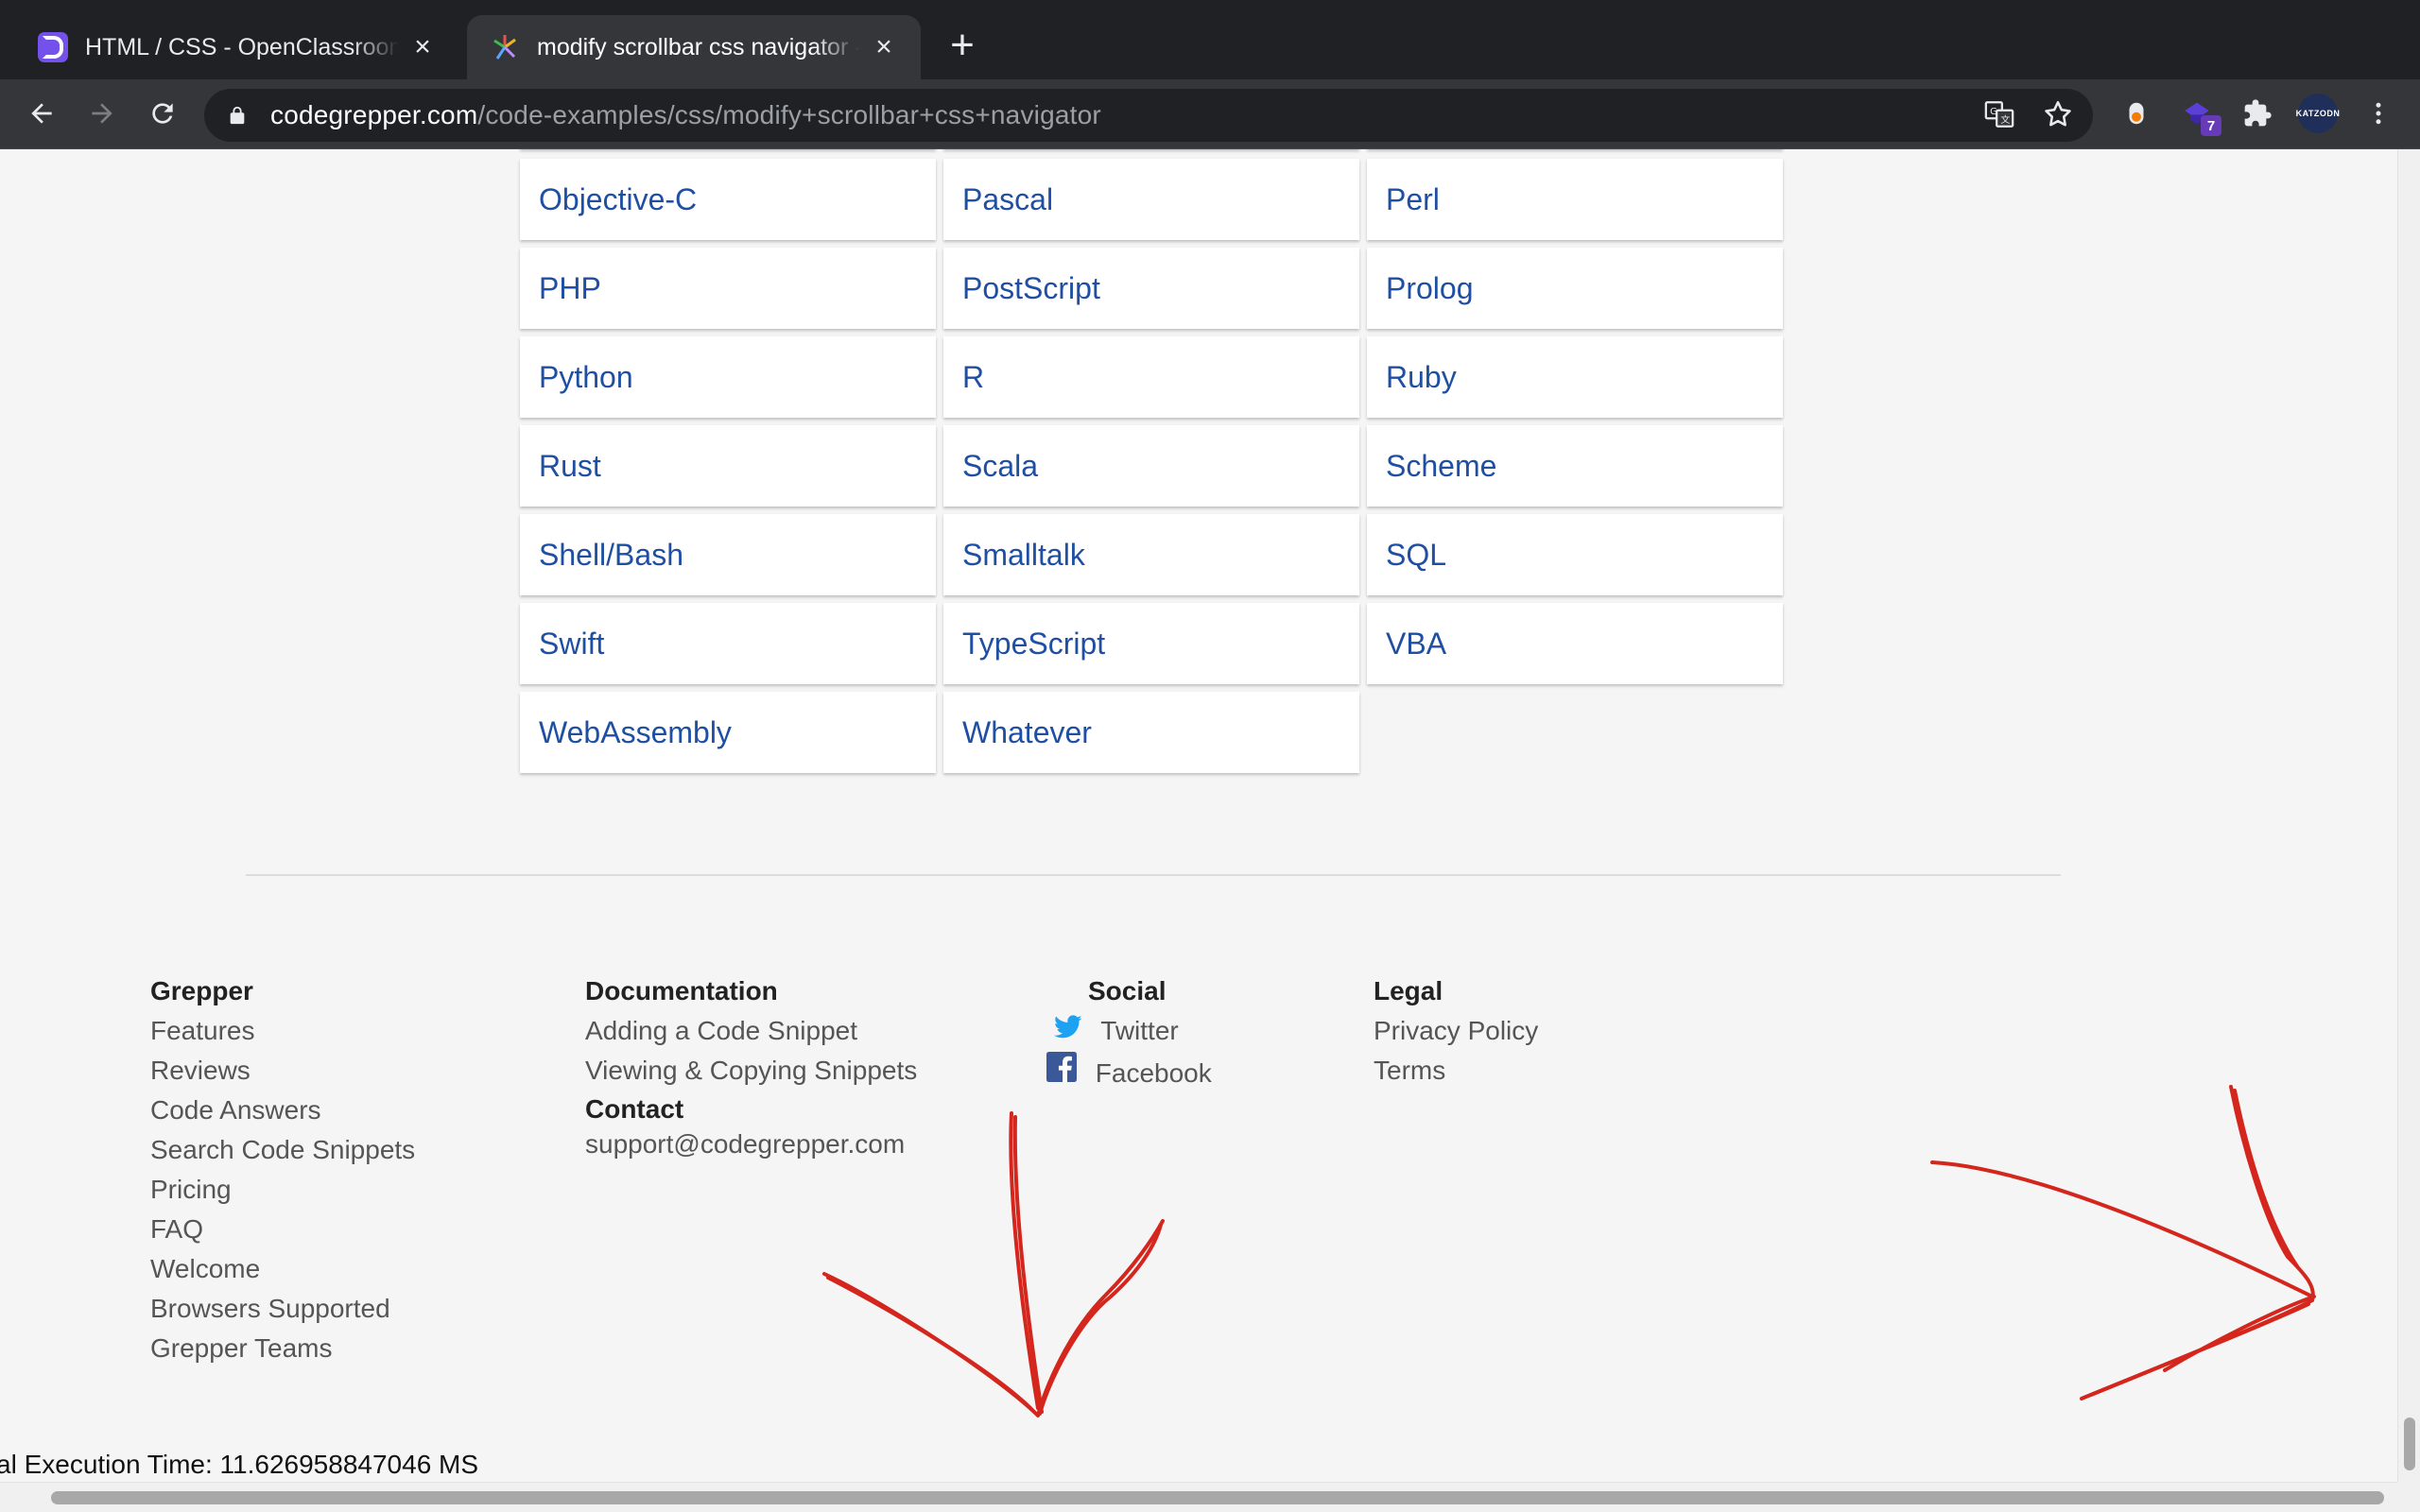 This screenshot has height=1512, width=2420. Describe the element at coordinates (282, 1071) in the screenshot. I see `footer-link-reviews: Reviews` at that location.